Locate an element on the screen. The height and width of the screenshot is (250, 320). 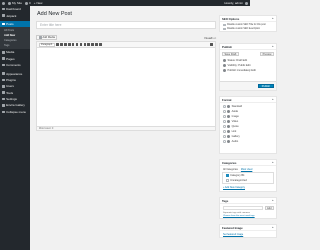
seo-option-row: Disable custom SEO Title for this post is located at coordinates (248, 25).